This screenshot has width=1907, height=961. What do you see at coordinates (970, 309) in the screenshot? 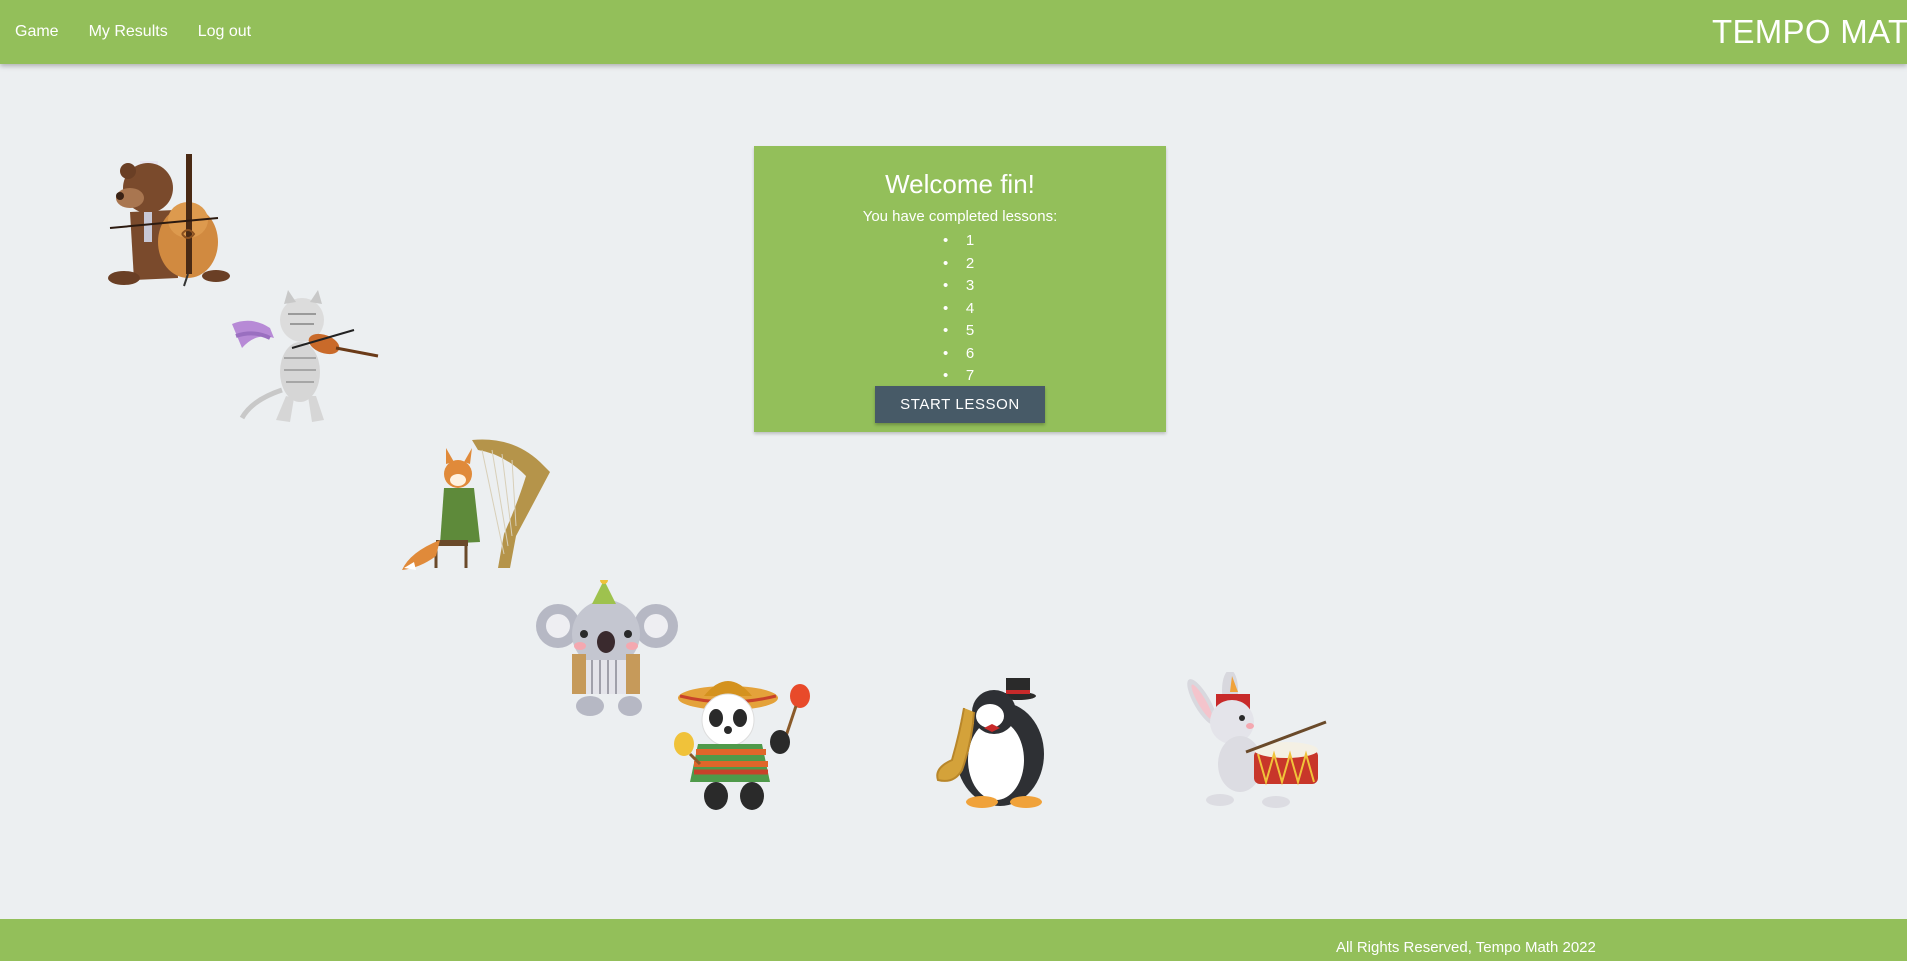
I see `lesson-item: 4` at bounding box center [970, 309].